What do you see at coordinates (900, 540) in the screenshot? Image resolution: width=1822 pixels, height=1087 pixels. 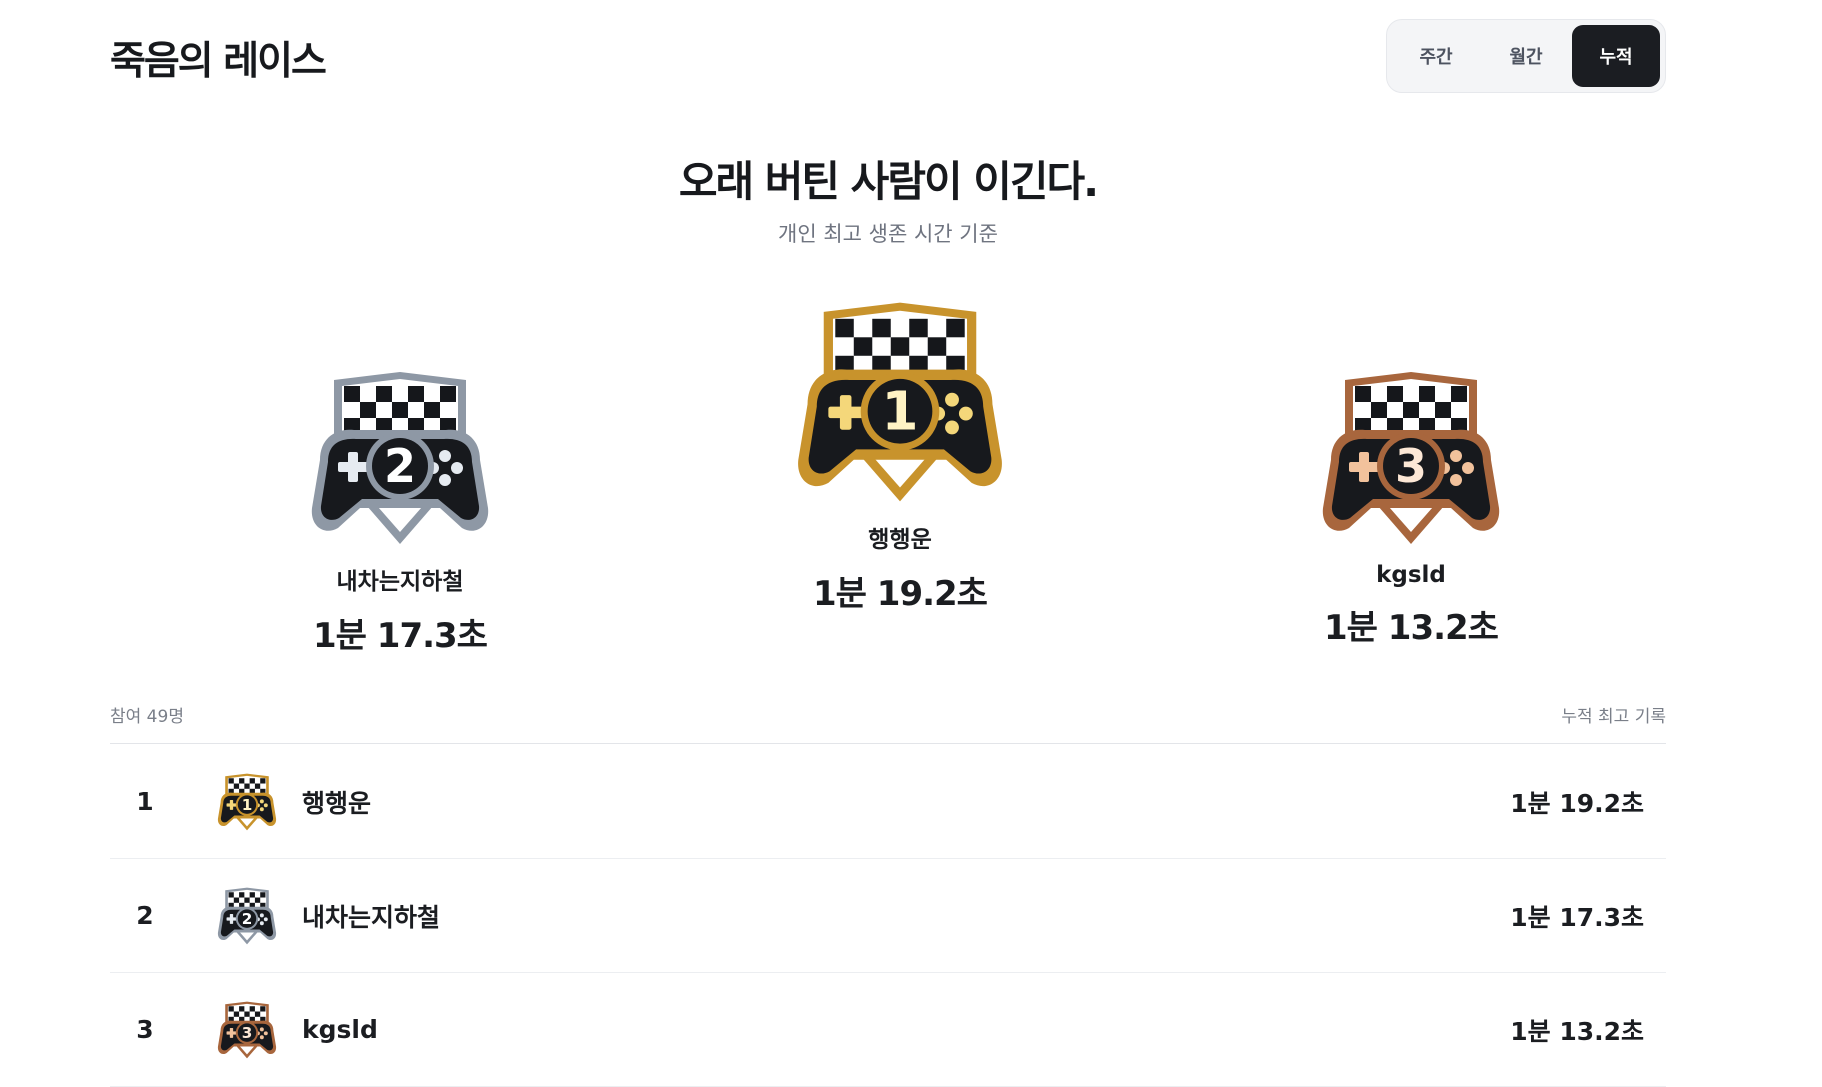 I see `podium-name: 행행운` at bounding box center [900, 540].